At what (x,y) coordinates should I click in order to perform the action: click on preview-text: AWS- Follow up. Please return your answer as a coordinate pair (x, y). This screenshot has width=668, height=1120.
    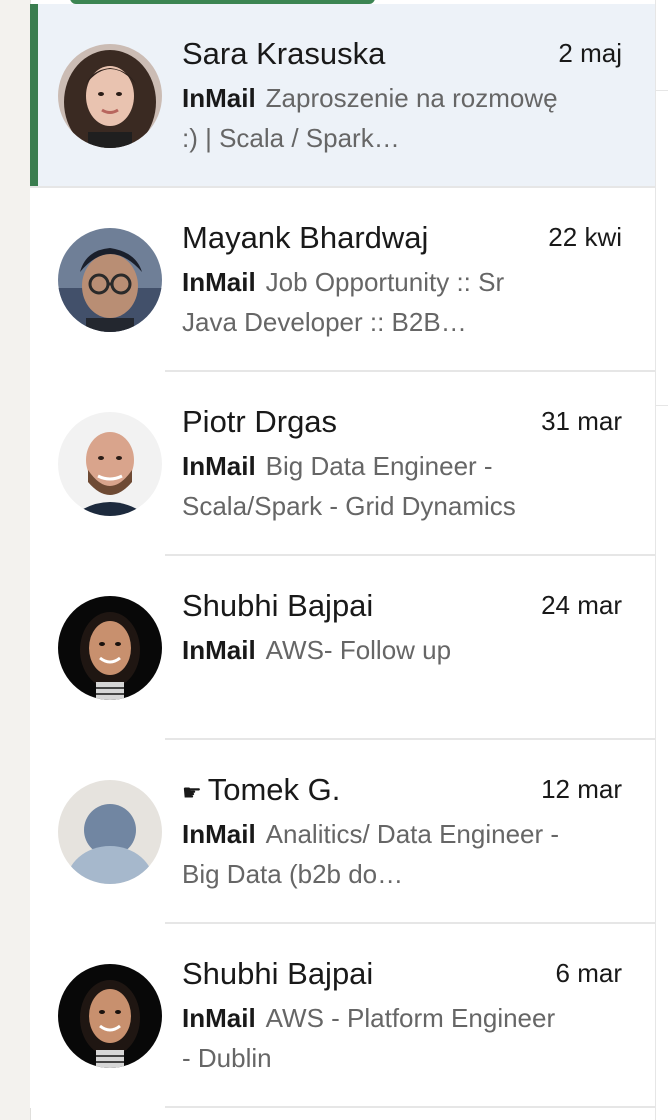
    Looking at the image, I should click on (358, 650).